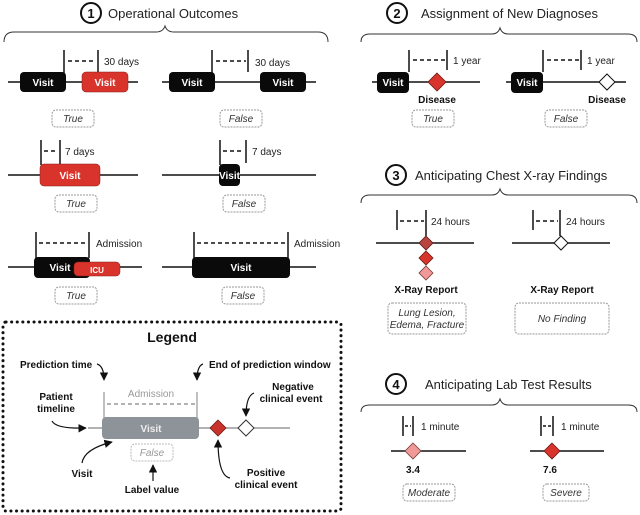 Image resolution: width=640 pixels, height=515 pixels. What do you see at coordinates (75, 268) in the screenshot?
I see `example-admission-true: Admission Visit ICU True` at bounding box center [75, 268].